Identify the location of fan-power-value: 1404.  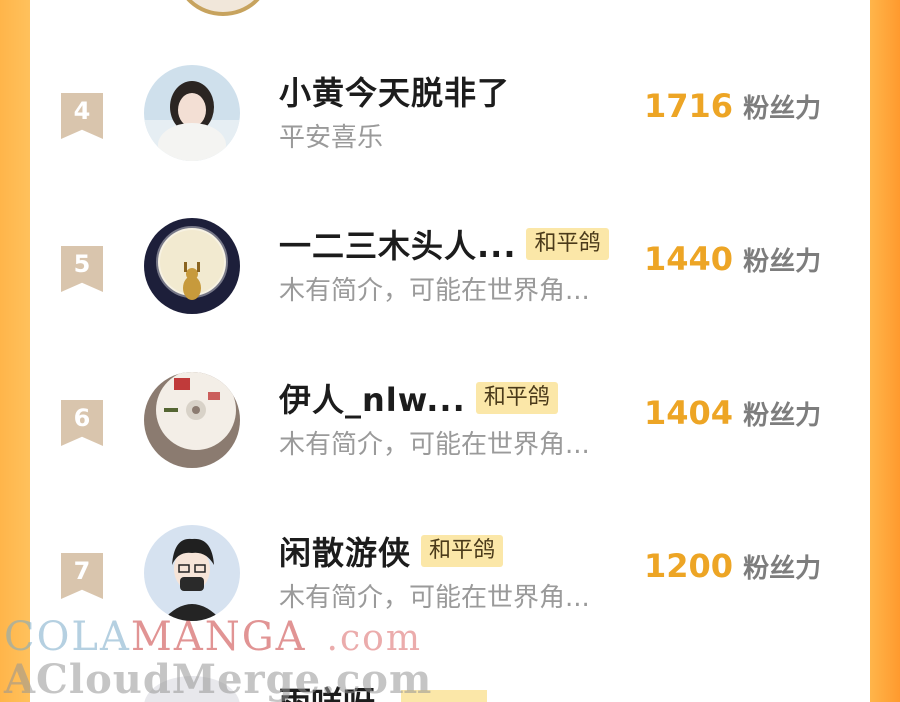
(689, 413).